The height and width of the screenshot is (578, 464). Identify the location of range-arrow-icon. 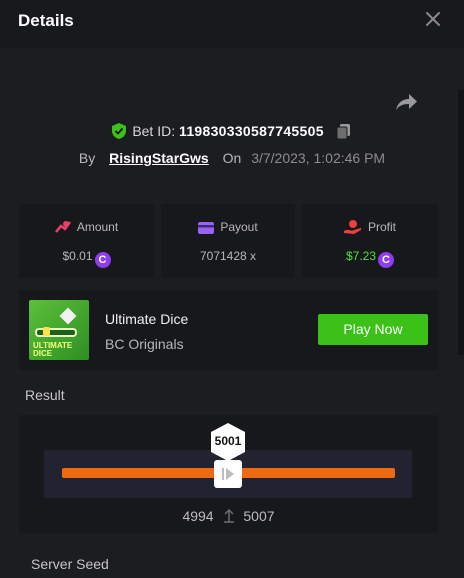
(228, 515).